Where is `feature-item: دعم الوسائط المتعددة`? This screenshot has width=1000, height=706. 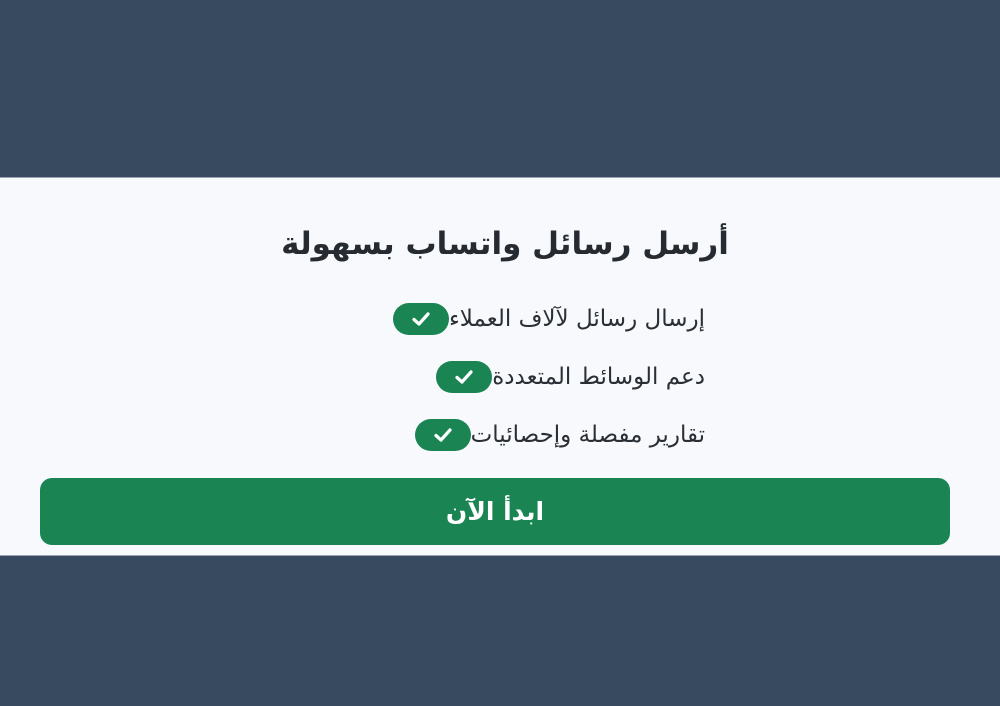 feature-item: دعم الوسائط المتعددة is located at coordinates (500, 377).